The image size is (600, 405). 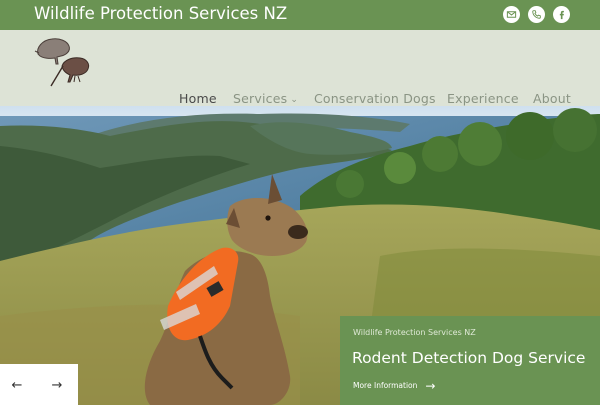 What do you see at coordinates (561, 14) in the screenshot?
I see `facebook-icon` at bounding box center [561, 14].